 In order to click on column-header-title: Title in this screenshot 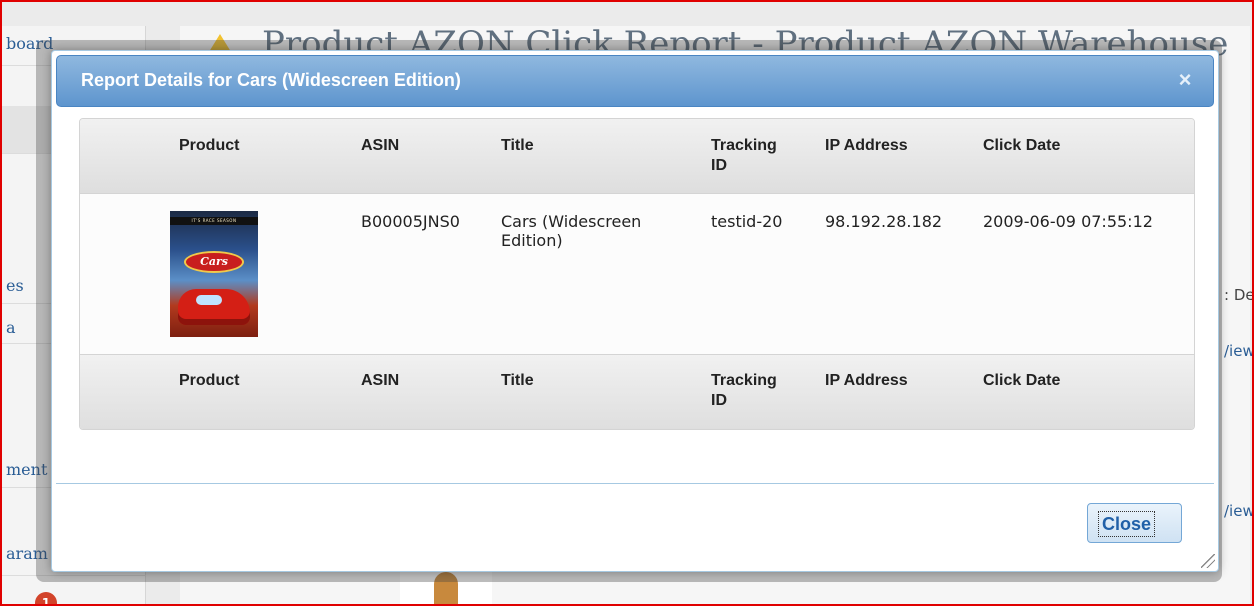, I will do `click(517, 145)`.